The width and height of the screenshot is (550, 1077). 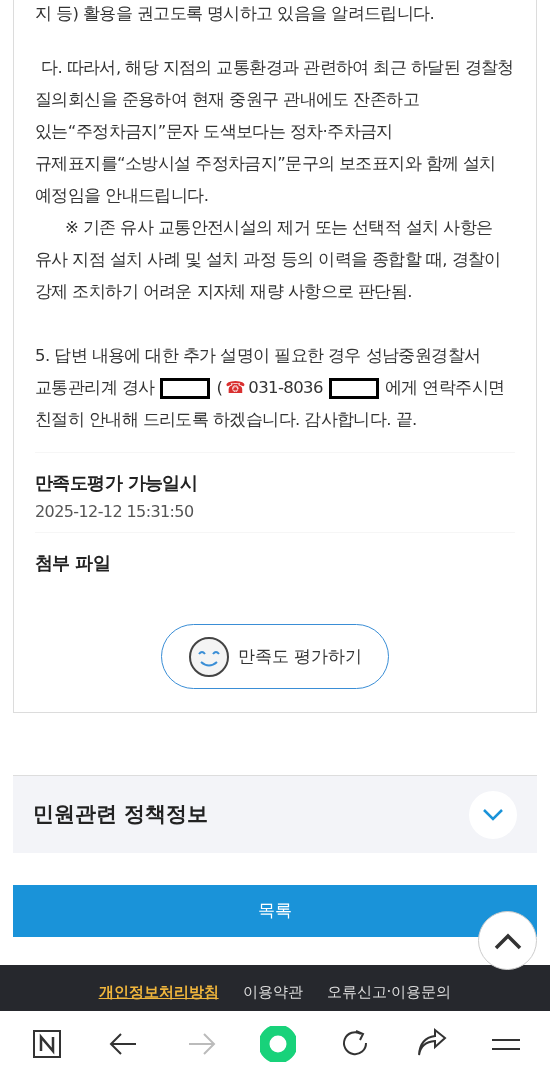 What do you see at coordinates (235, 14) in the screenshot?
I see `answer-paragraph: 지 등) 활용을 권고도록 명시하고 있음을 알려드립니다.` at bounding box center [235, 14].